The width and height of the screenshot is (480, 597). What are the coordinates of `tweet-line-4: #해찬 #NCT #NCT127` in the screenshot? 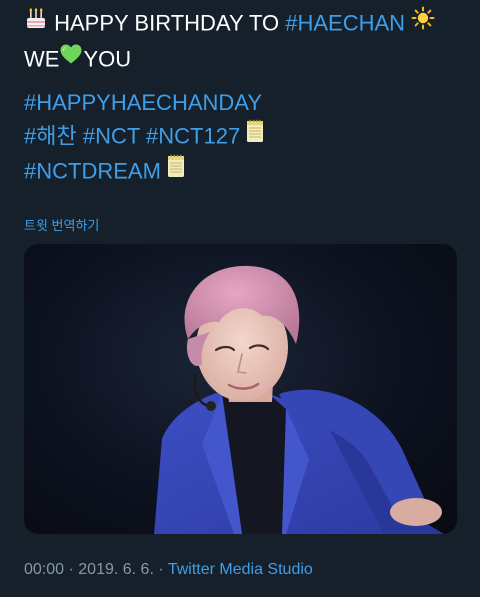 It's located at (144, 136).